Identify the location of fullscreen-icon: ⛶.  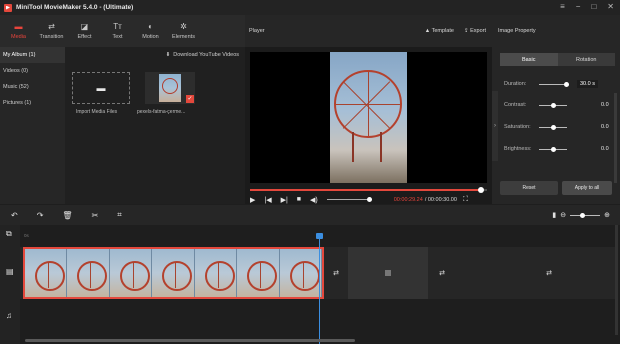
(465, 200).